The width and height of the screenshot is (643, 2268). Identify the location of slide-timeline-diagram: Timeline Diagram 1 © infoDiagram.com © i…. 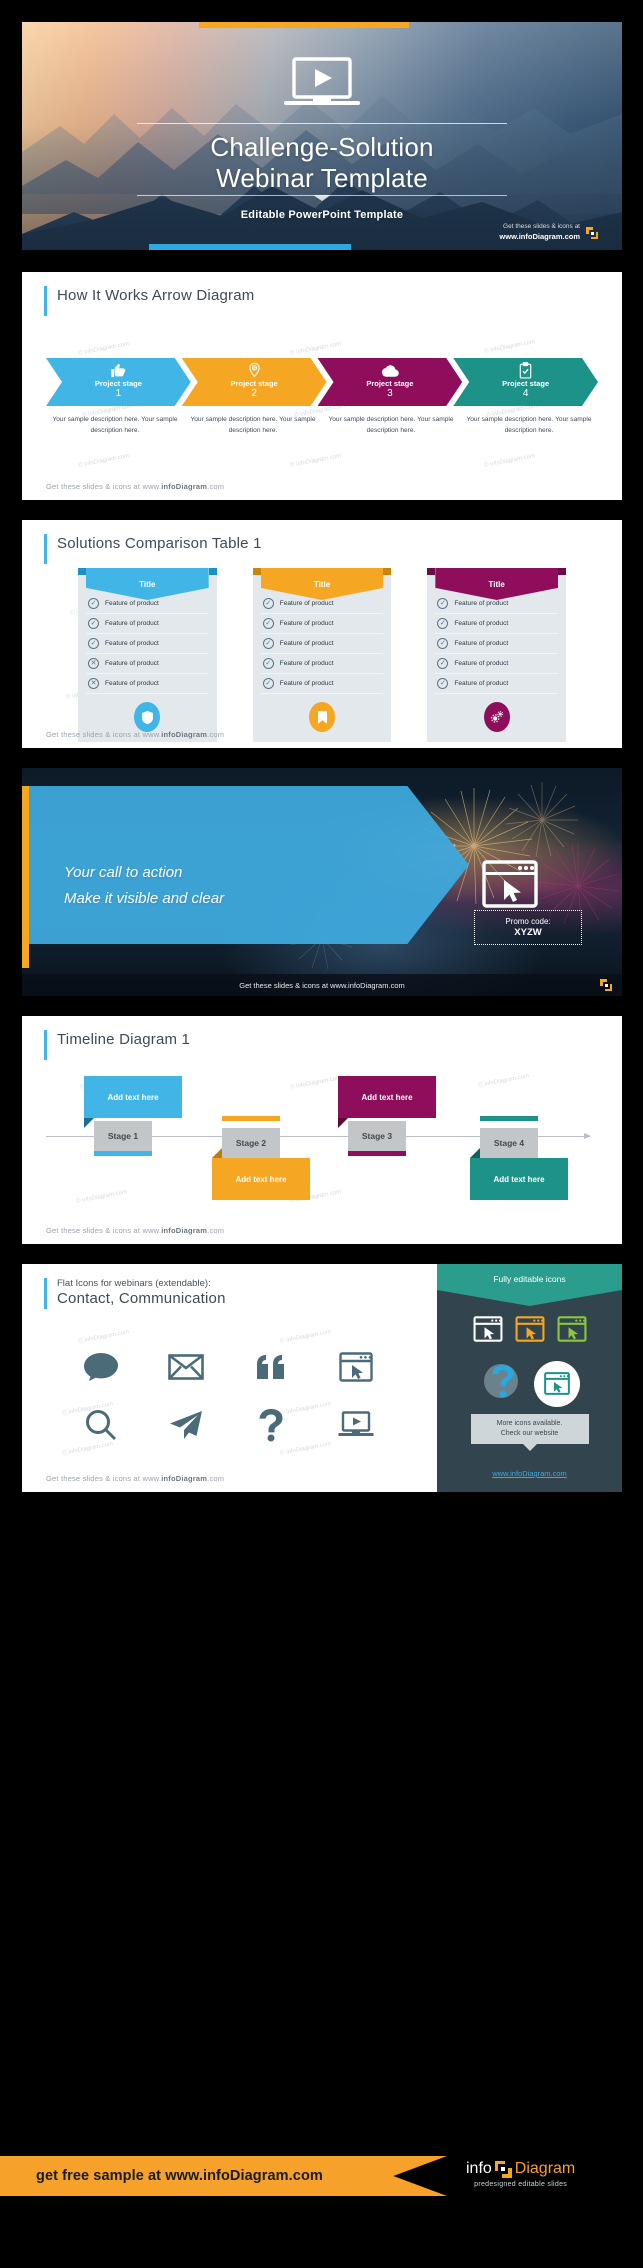
(322, 1130).